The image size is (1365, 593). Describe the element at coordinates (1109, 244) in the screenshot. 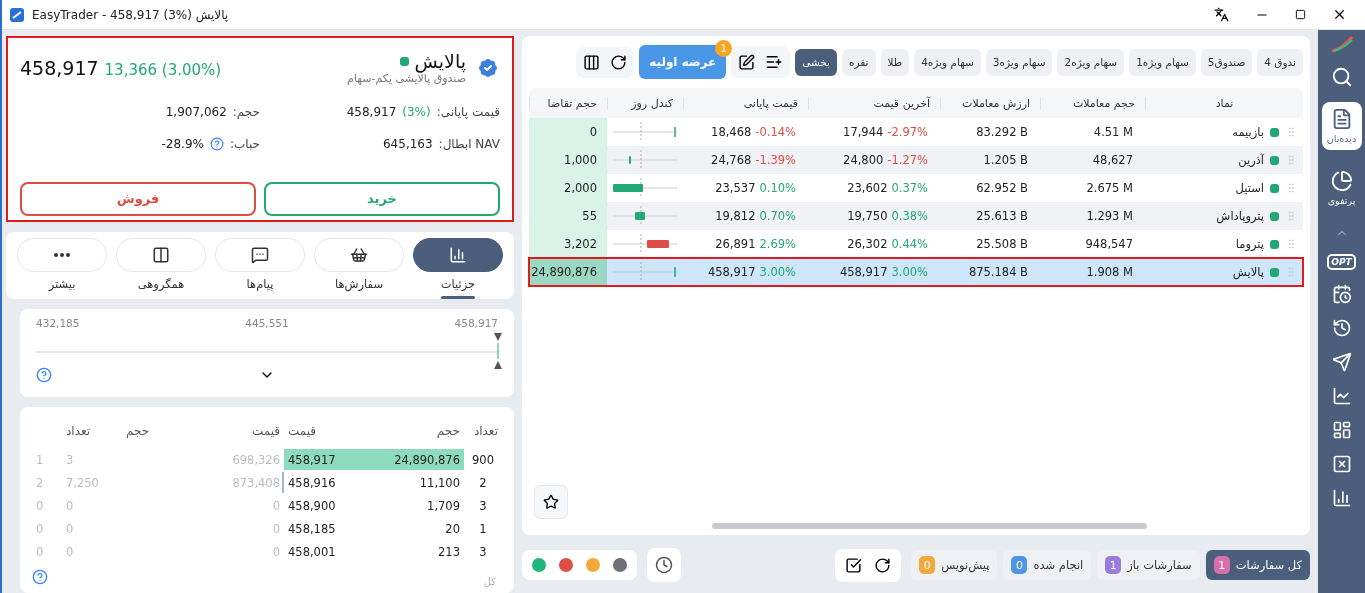

I see `table-cell-text: 948,547` at that location.